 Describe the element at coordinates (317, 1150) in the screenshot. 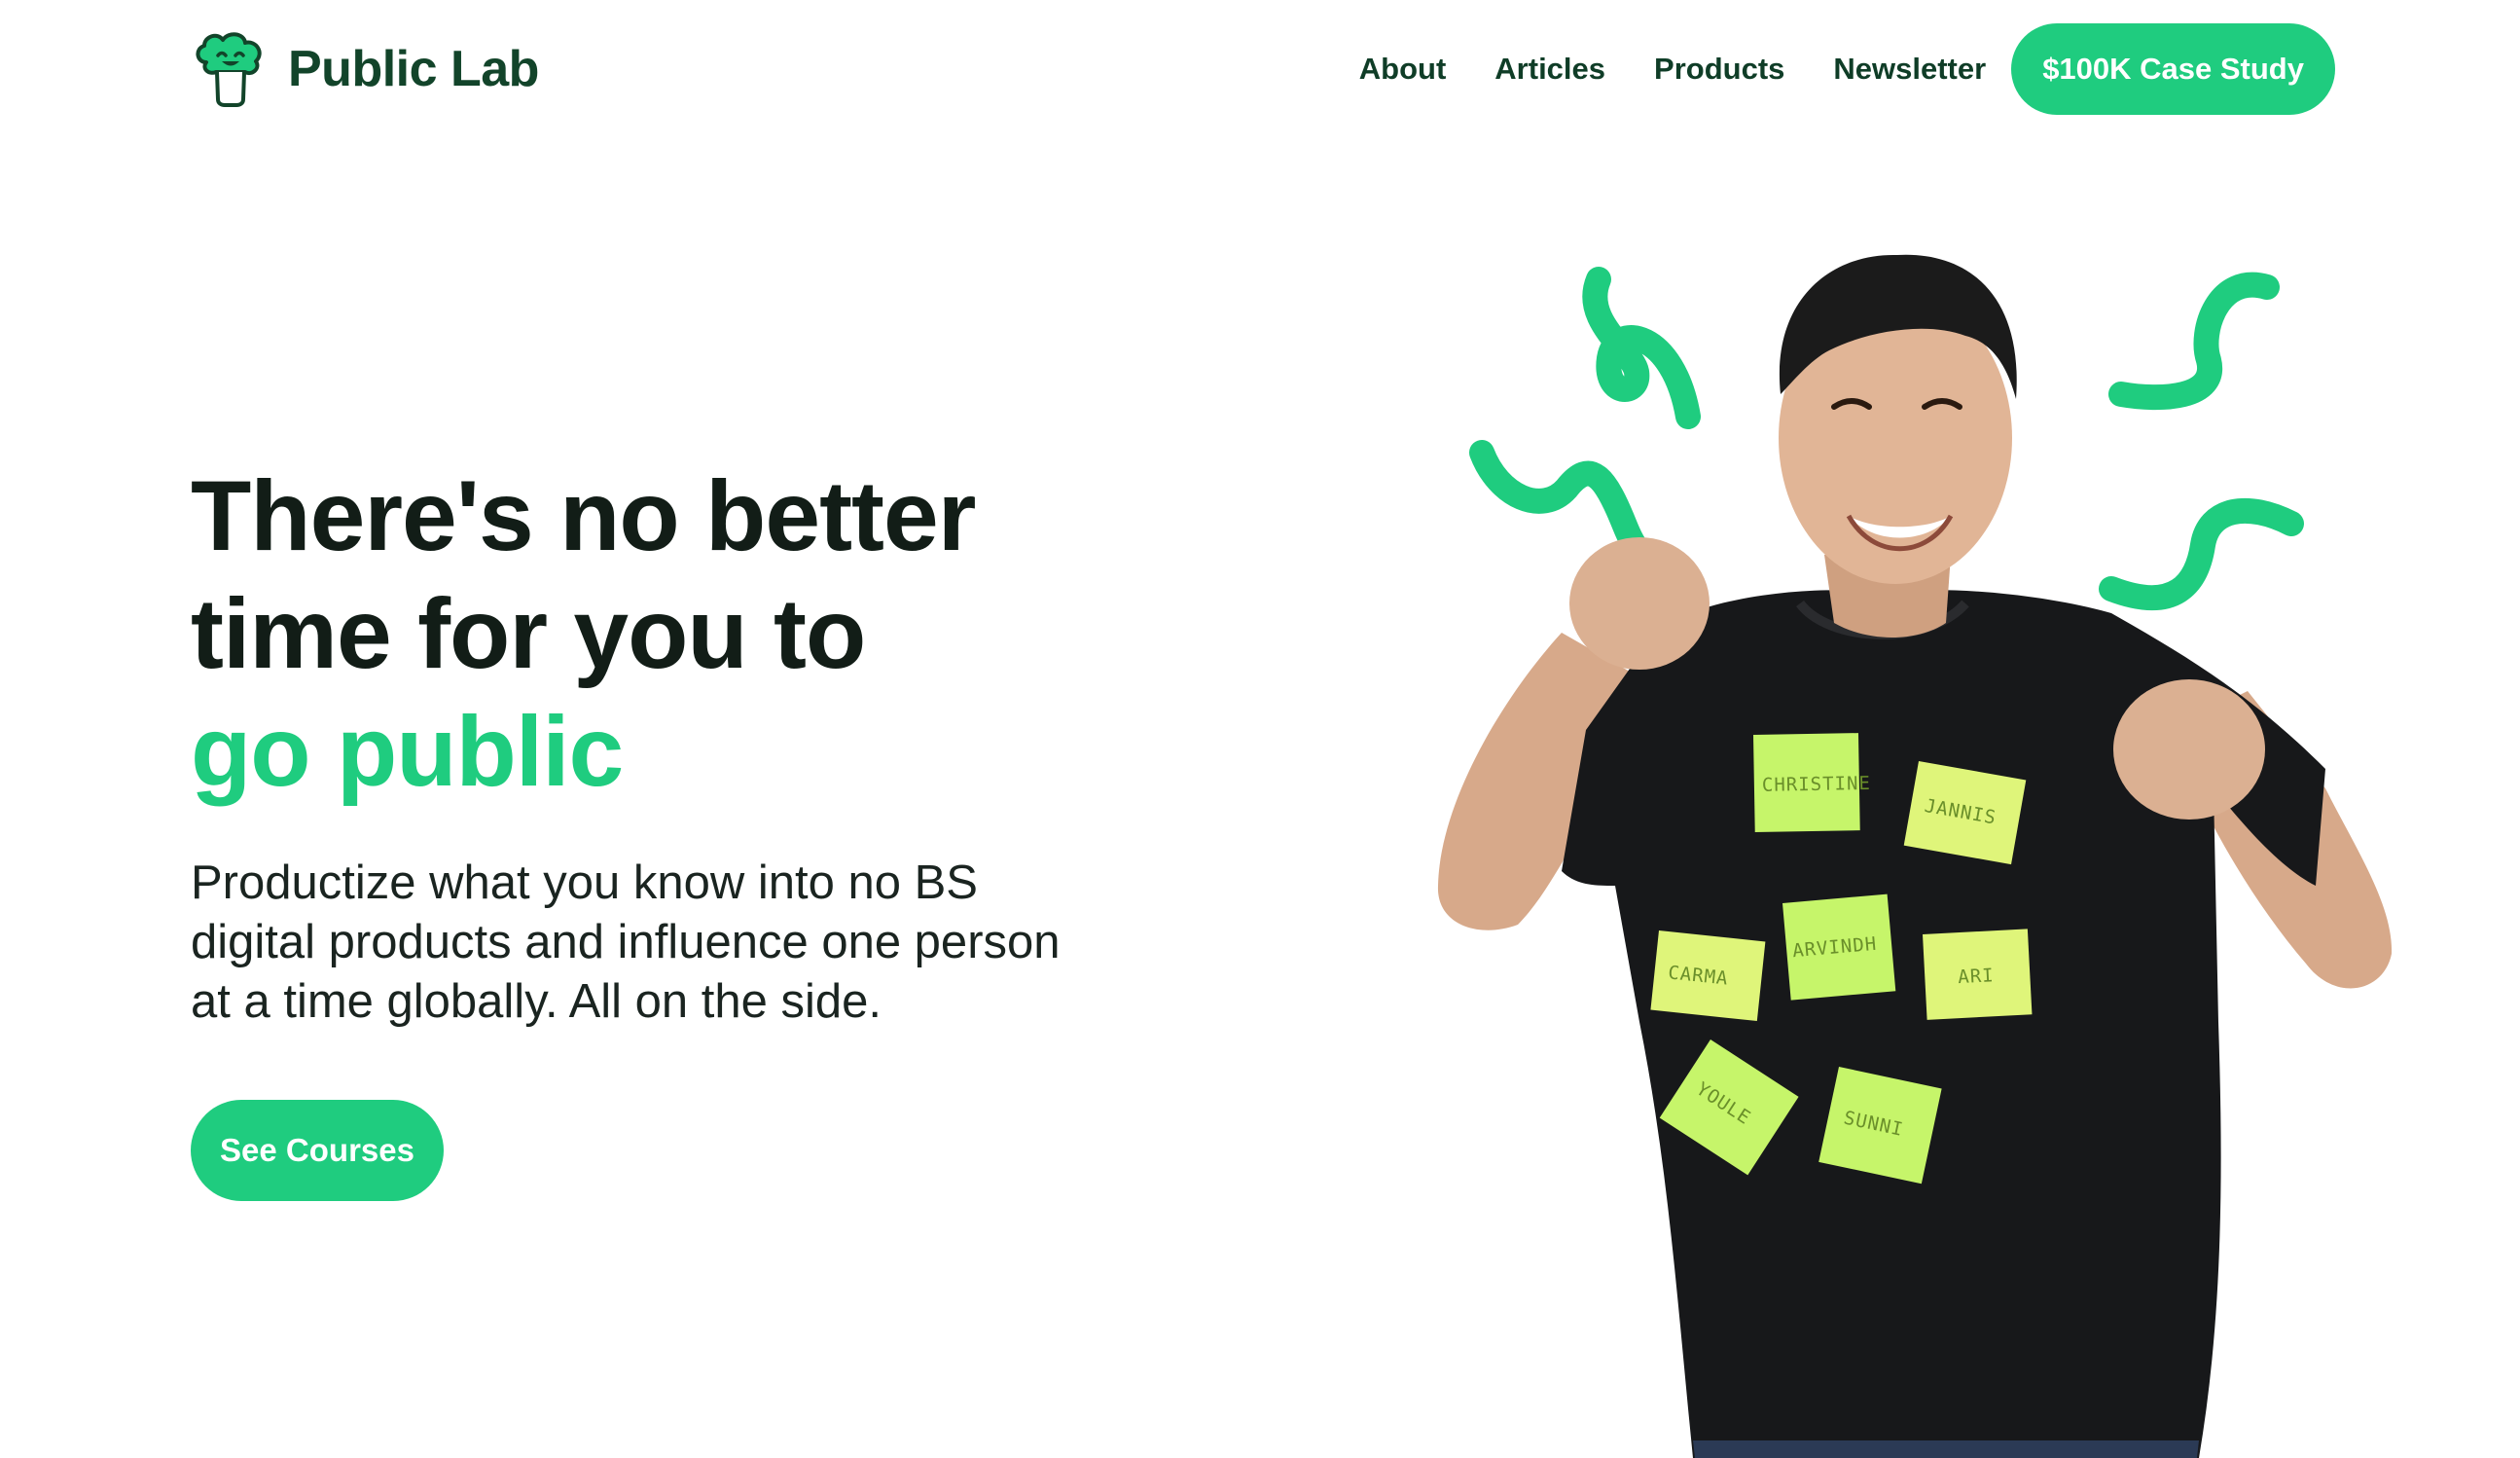

I see `see-courses-button: See Courses` at that location.